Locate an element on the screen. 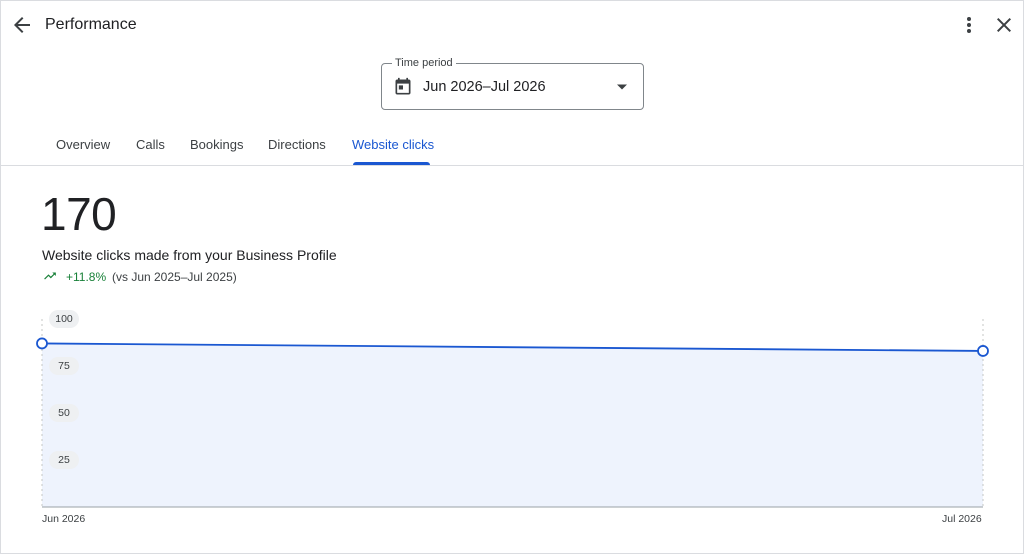  trend-percentage: +11.8% is located at coordinates (86, 277).